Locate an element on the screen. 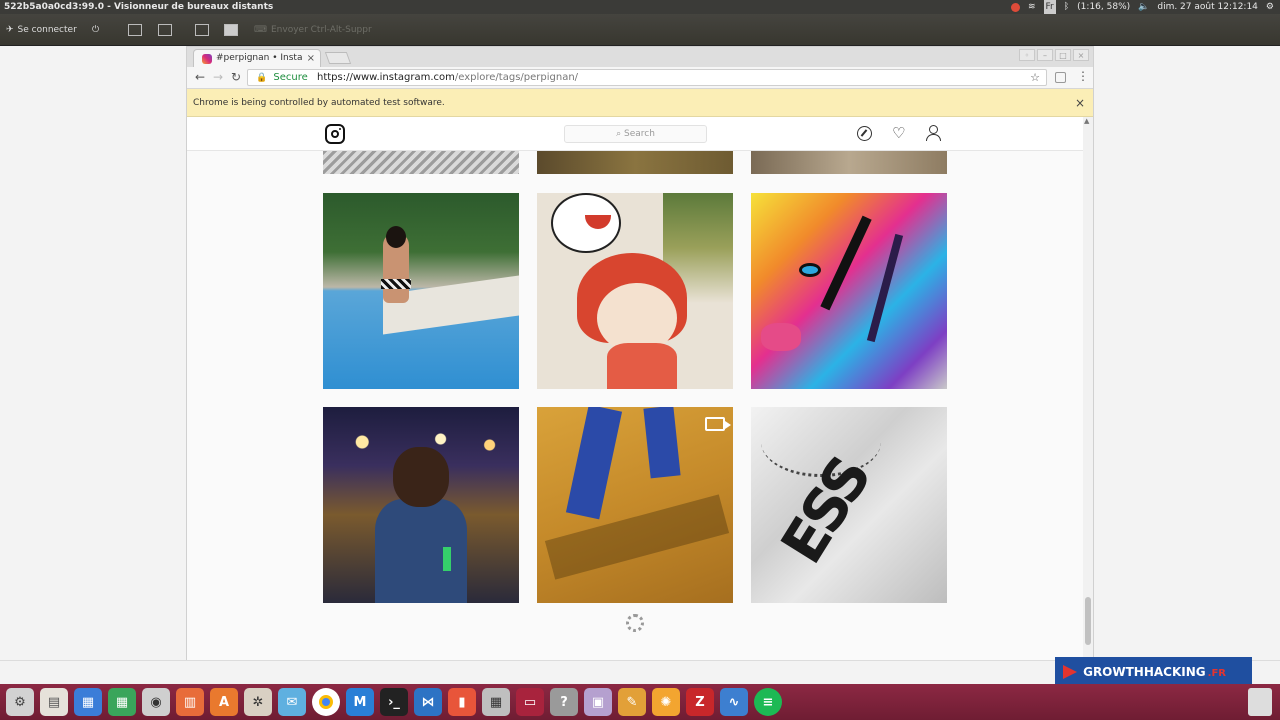 The image size is (1280, 720). keyboard-icon is located at coordinates (202, 30).